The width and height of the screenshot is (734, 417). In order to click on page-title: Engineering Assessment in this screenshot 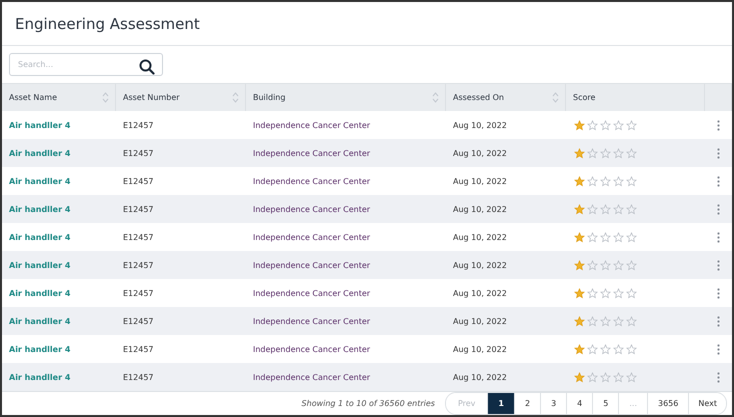, I will do `click(107, 23)`.